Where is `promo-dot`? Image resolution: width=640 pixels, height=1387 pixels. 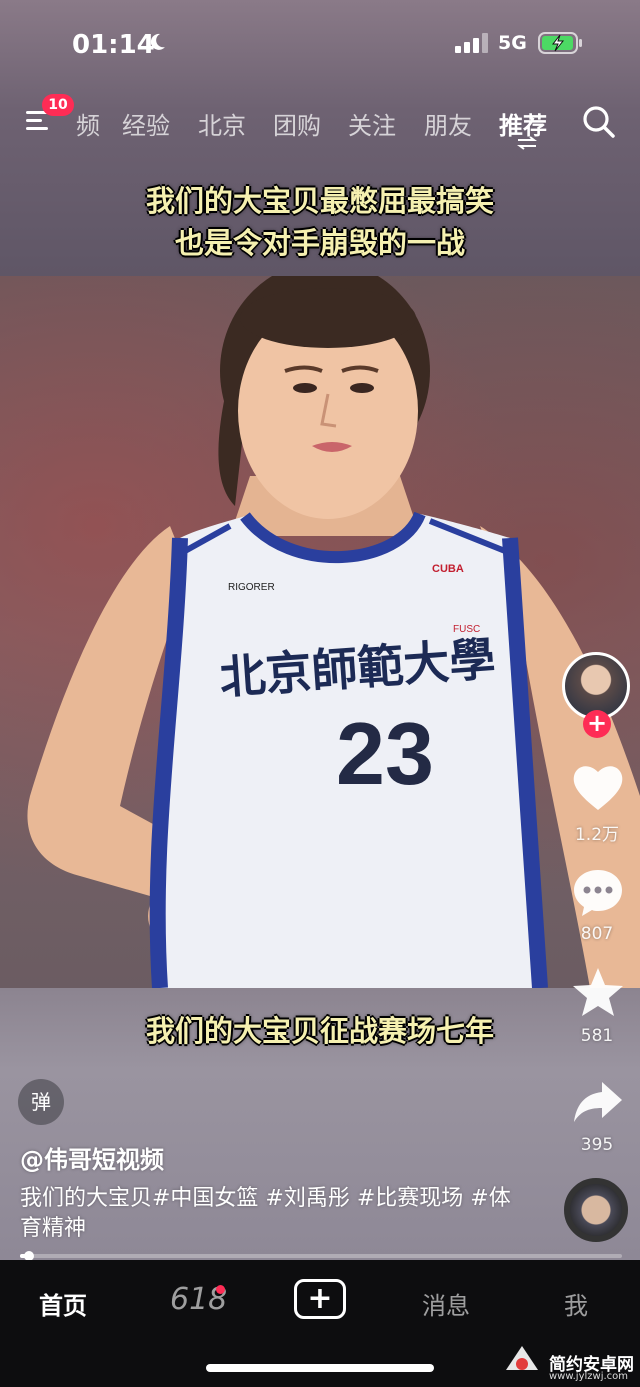 promo-dot is located at coordinates (220, 1289).